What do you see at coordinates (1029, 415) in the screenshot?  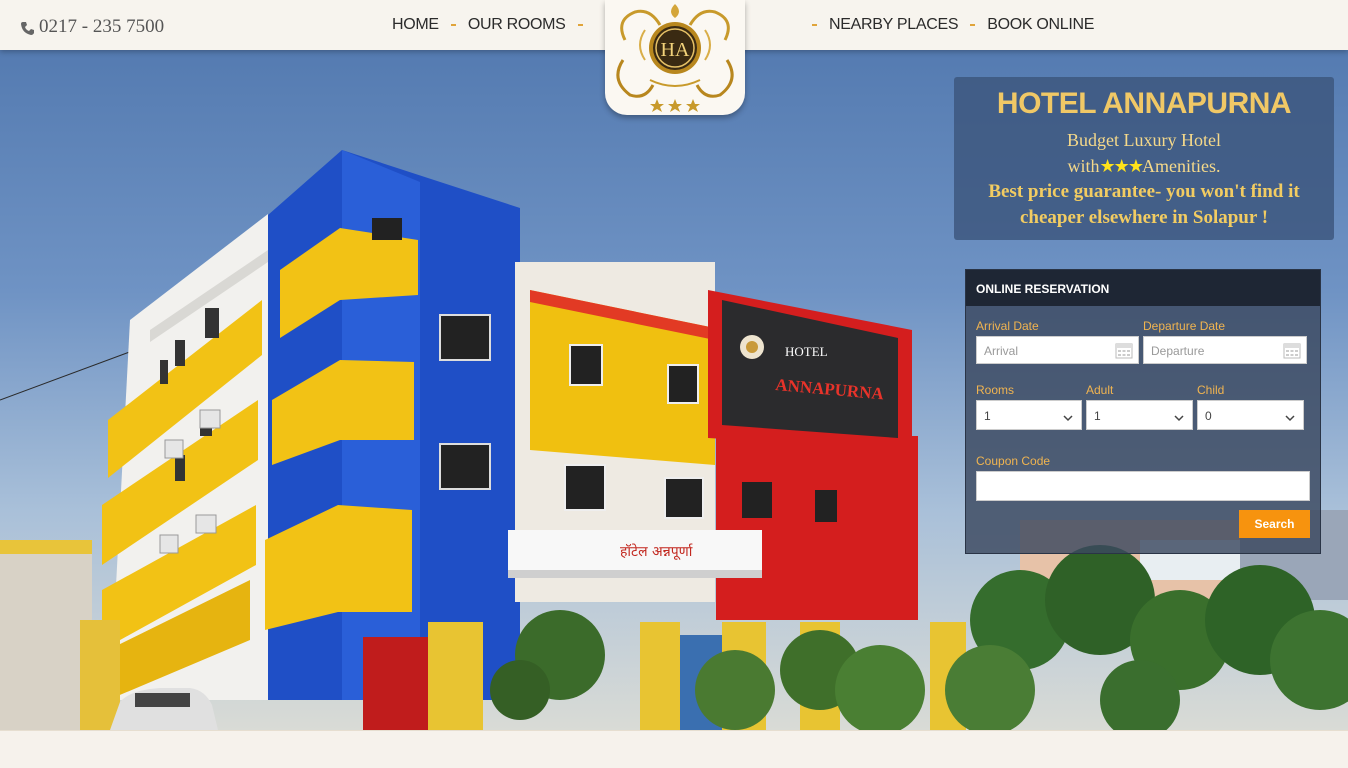 I see `rooms-select: 1` at bounding box center [1029, 415].